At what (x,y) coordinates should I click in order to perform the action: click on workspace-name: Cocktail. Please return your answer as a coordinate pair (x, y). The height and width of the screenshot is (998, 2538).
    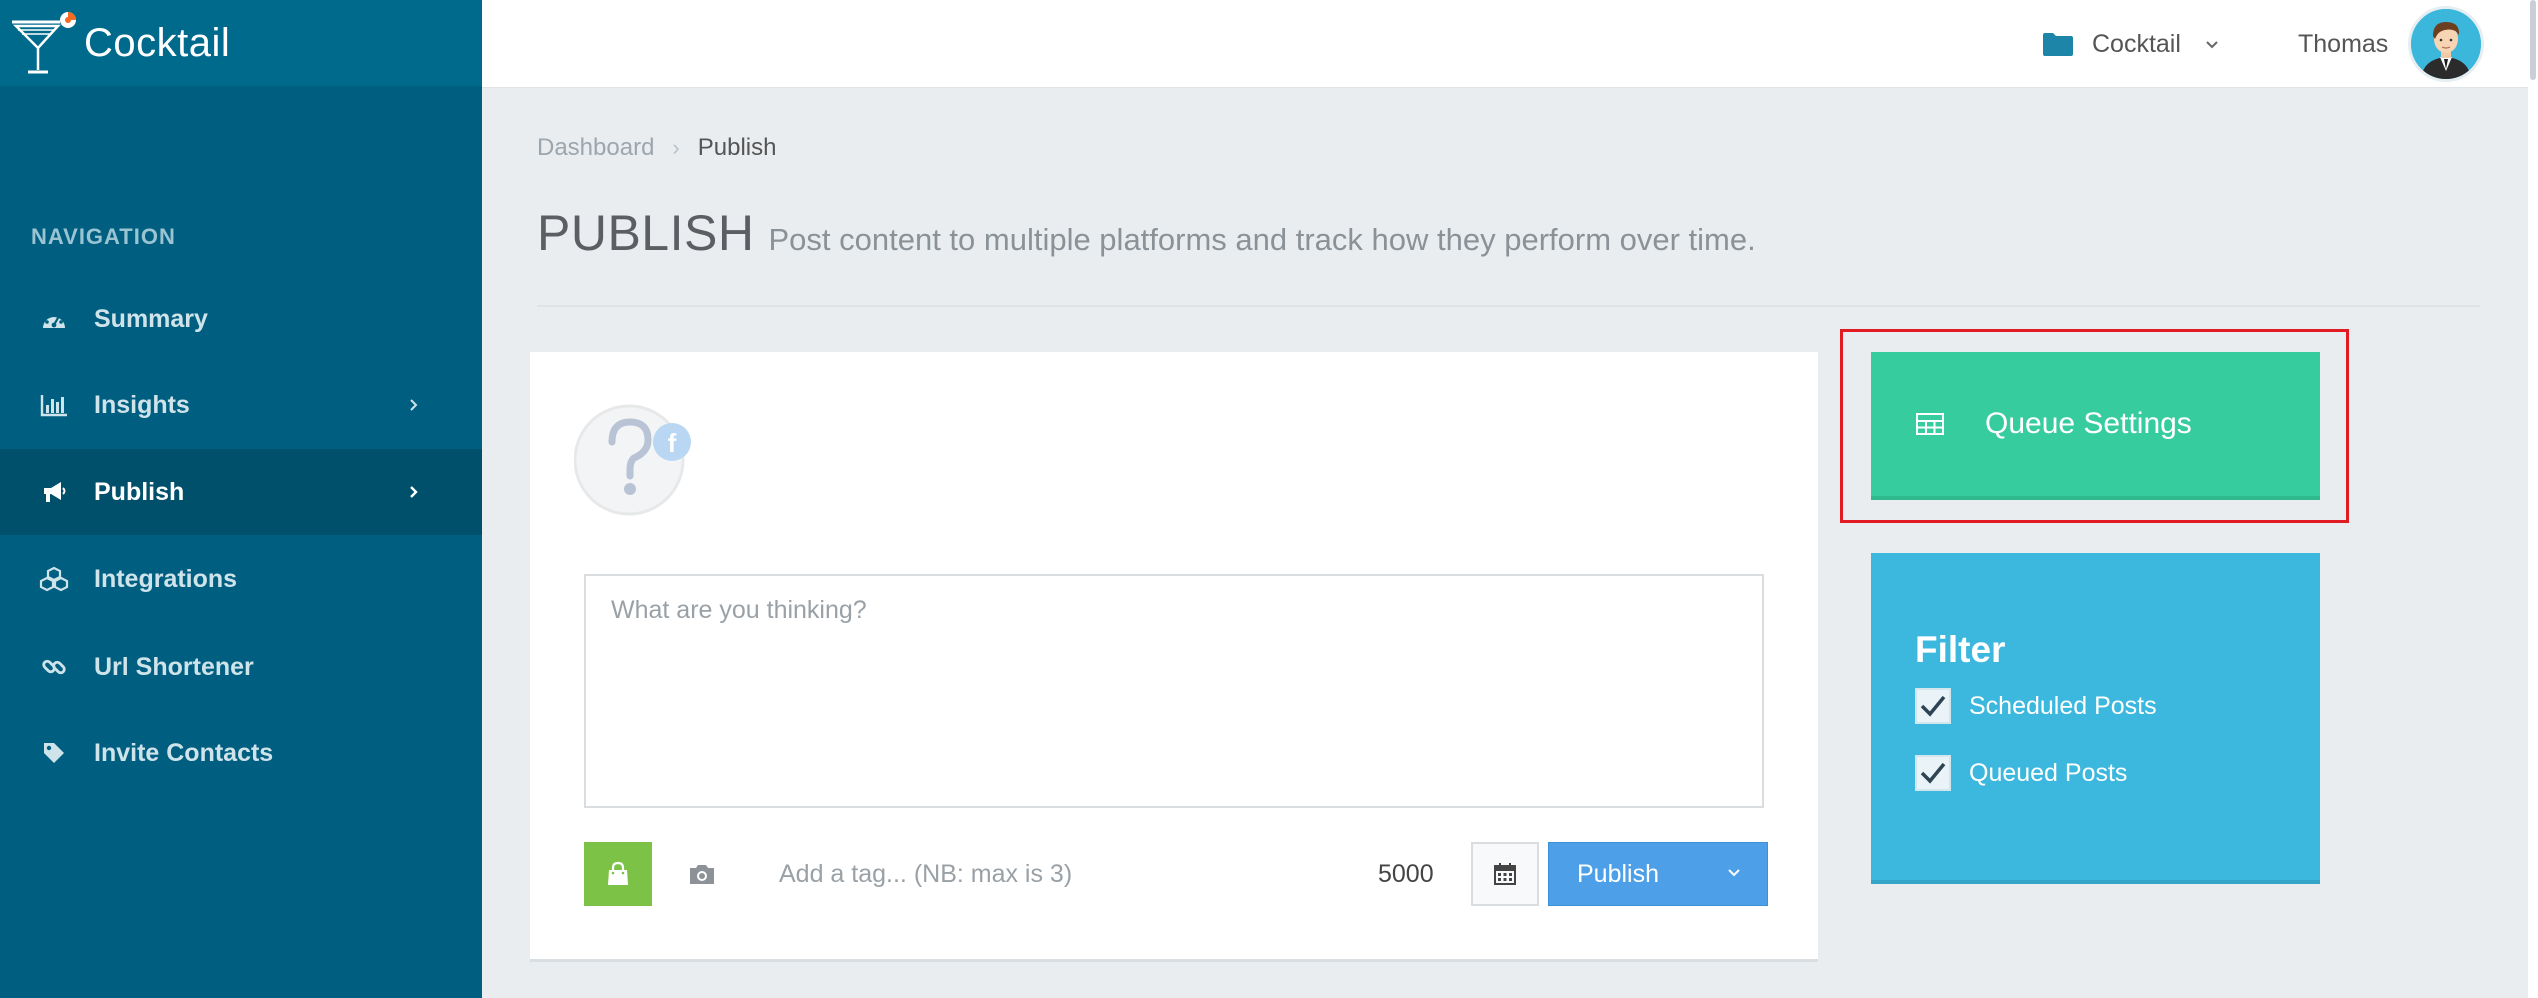
    Looking at the image, I should click on (2136, 43).